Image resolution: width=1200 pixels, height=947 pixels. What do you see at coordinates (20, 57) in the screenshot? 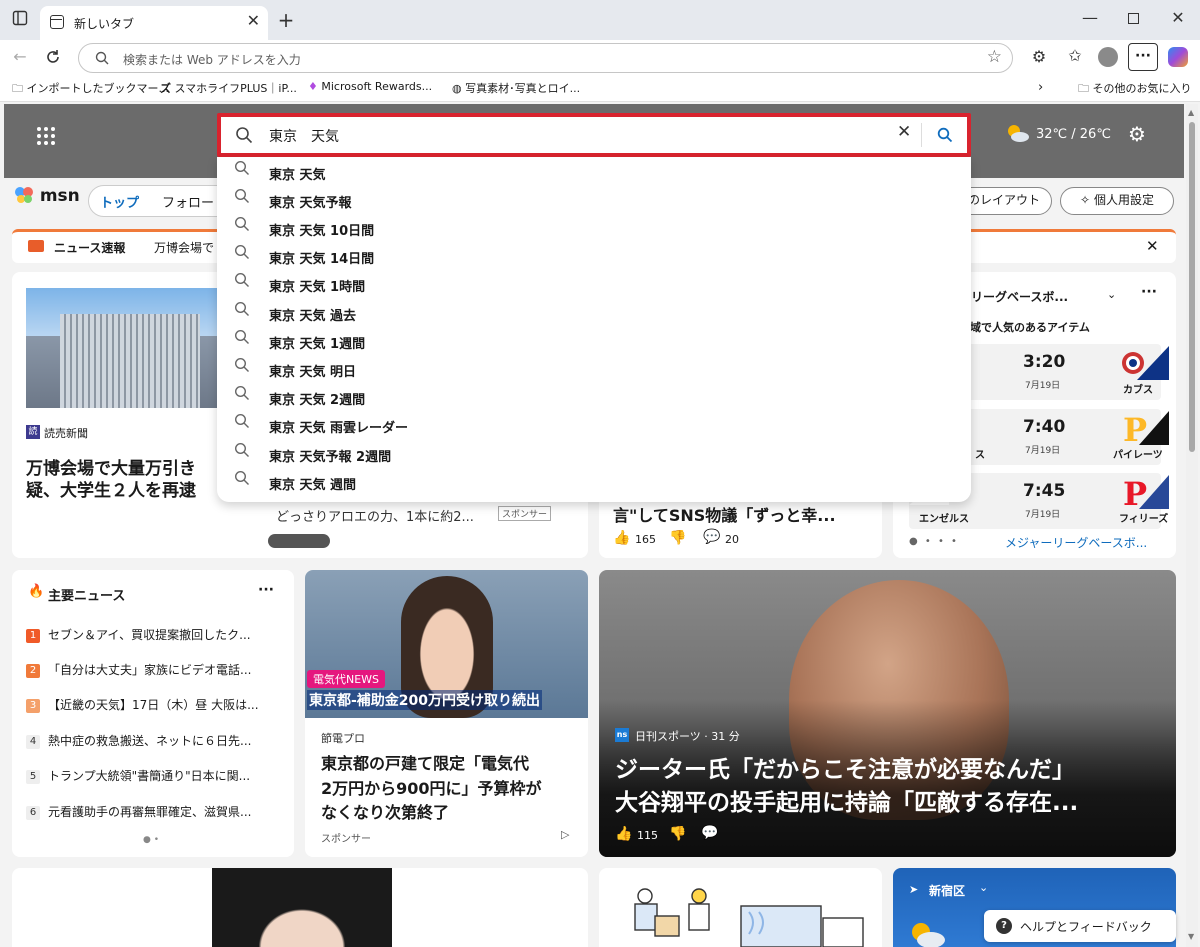
I see `back-icon: ←` at bounding box center [20, 57].